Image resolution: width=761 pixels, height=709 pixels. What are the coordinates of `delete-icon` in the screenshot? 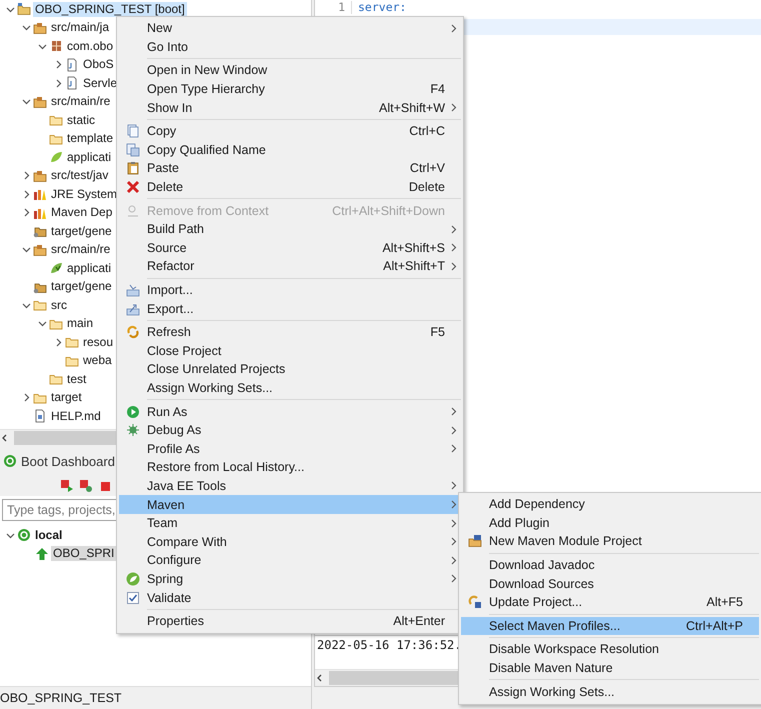 It's located at (133, 187).